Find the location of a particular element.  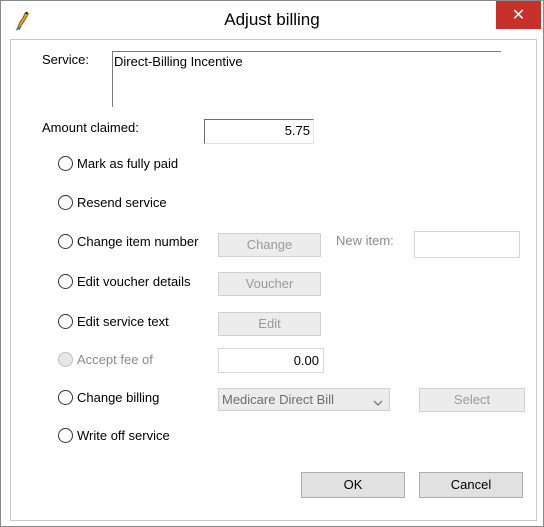

ok-button: OK is located at coordinates (353, 485).